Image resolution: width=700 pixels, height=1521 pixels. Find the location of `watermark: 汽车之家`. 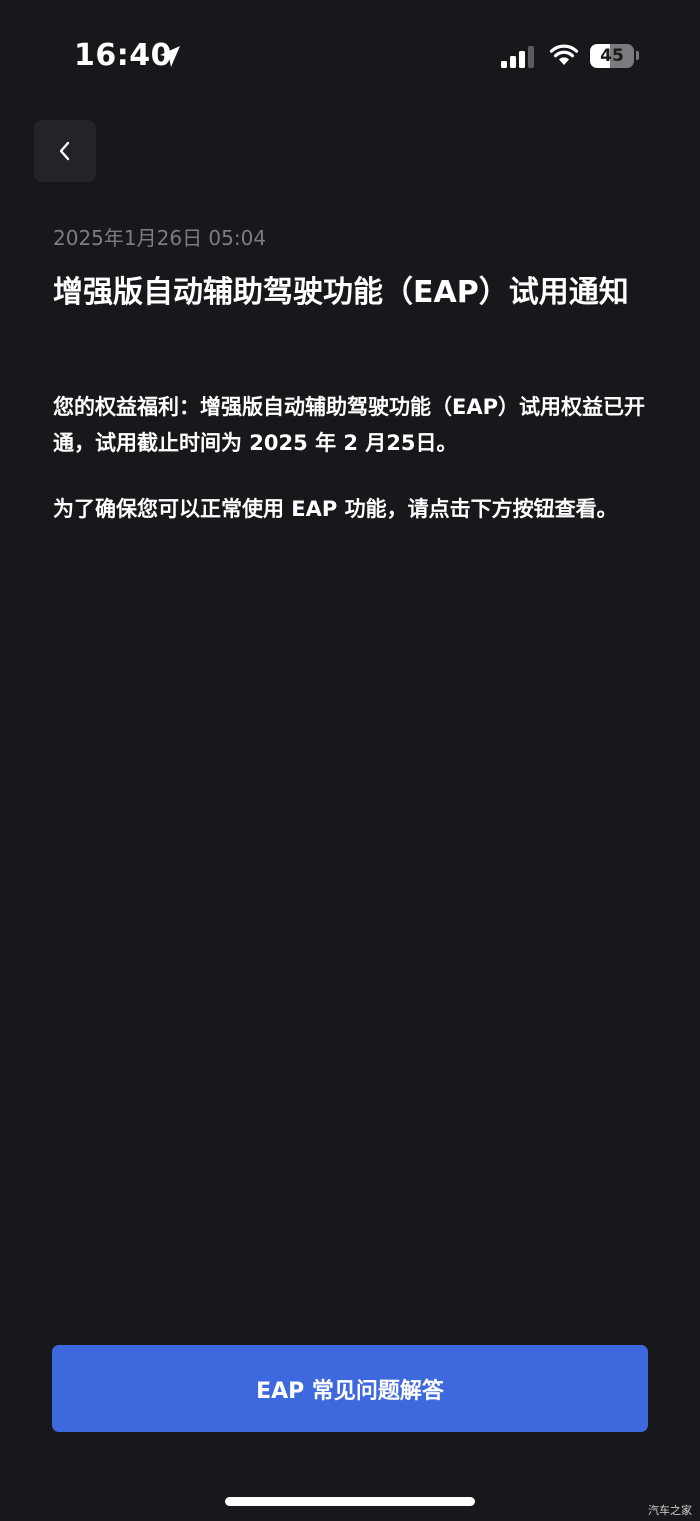

watermark: 汽车之家 is located at coordinates (670, 1510).